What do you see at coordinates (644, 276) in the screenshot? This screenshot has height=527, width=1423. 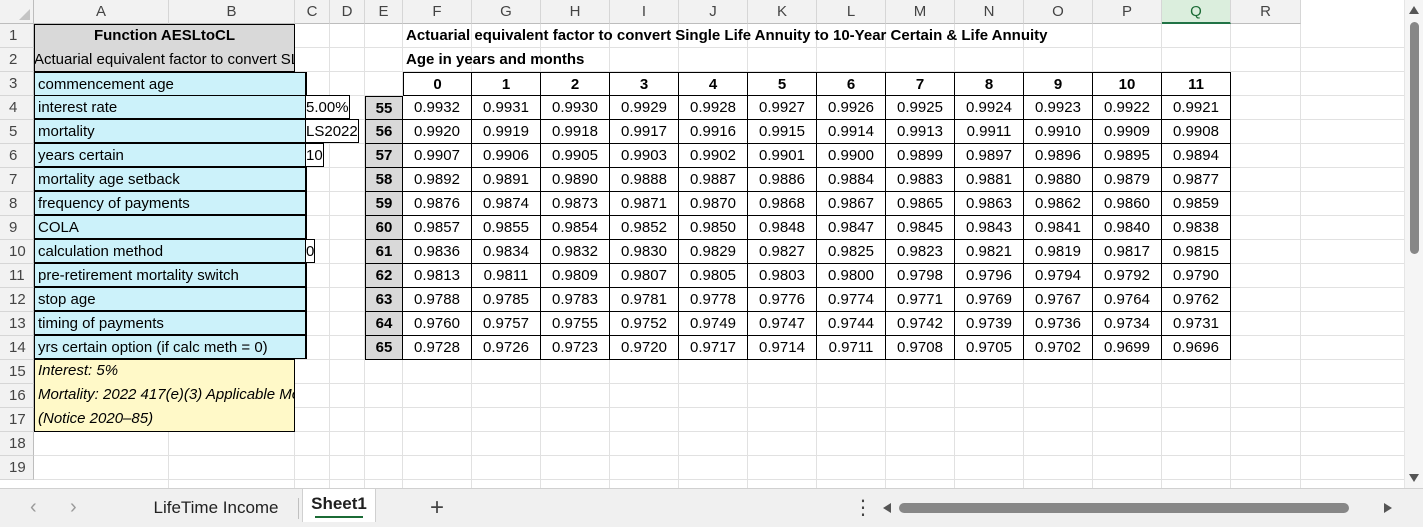 I see `factor-cell: 0.9807` at bounding box center [644, 276].